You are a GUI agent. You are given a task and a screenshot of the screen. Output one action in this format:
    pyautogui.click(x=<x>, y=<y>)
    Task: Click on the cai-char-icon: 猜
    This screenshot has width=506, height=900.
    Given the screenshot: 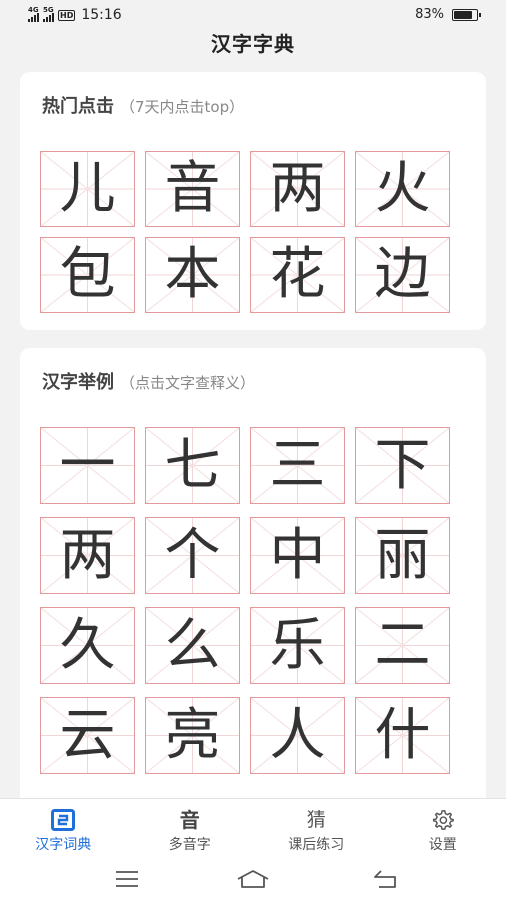 What is the action you would take?
    pyautogui.click(x=316, y=820)
    